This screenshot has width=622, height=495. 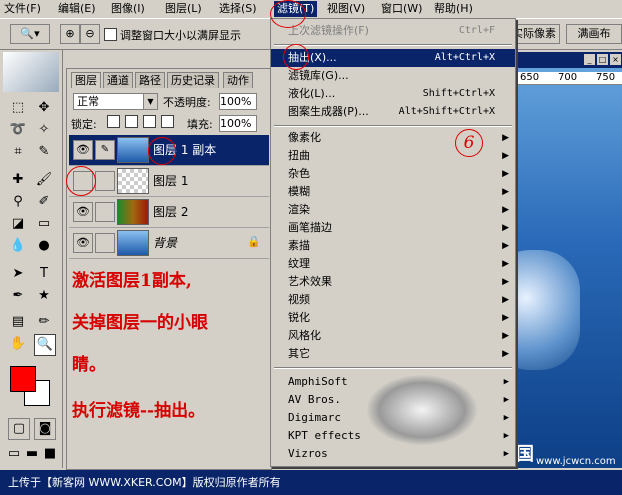 What do you see at coordinates (86, 80) in the screenshot?
I see `tab-layers: 图层` at bounding box center [86, 80].